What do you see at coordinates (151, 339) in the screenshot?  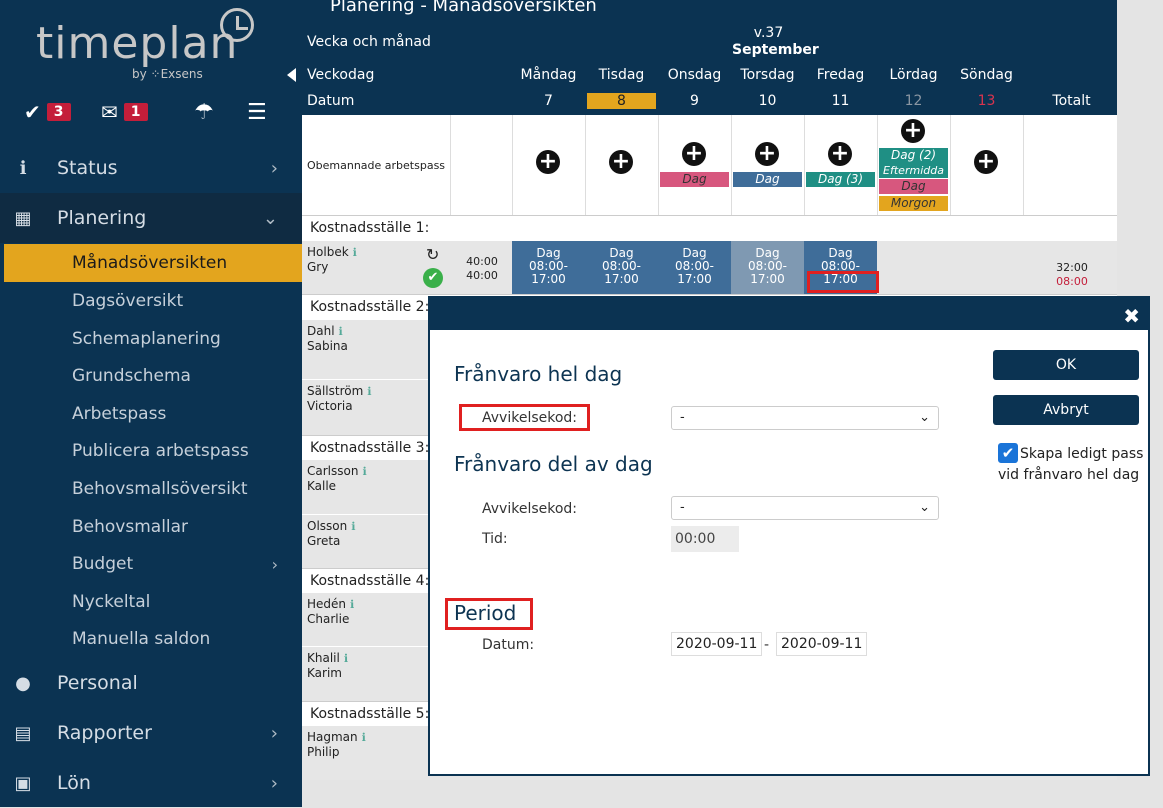 I see `sub-schemaplanering: Schemaplanering` at bounding box center [151, 339].